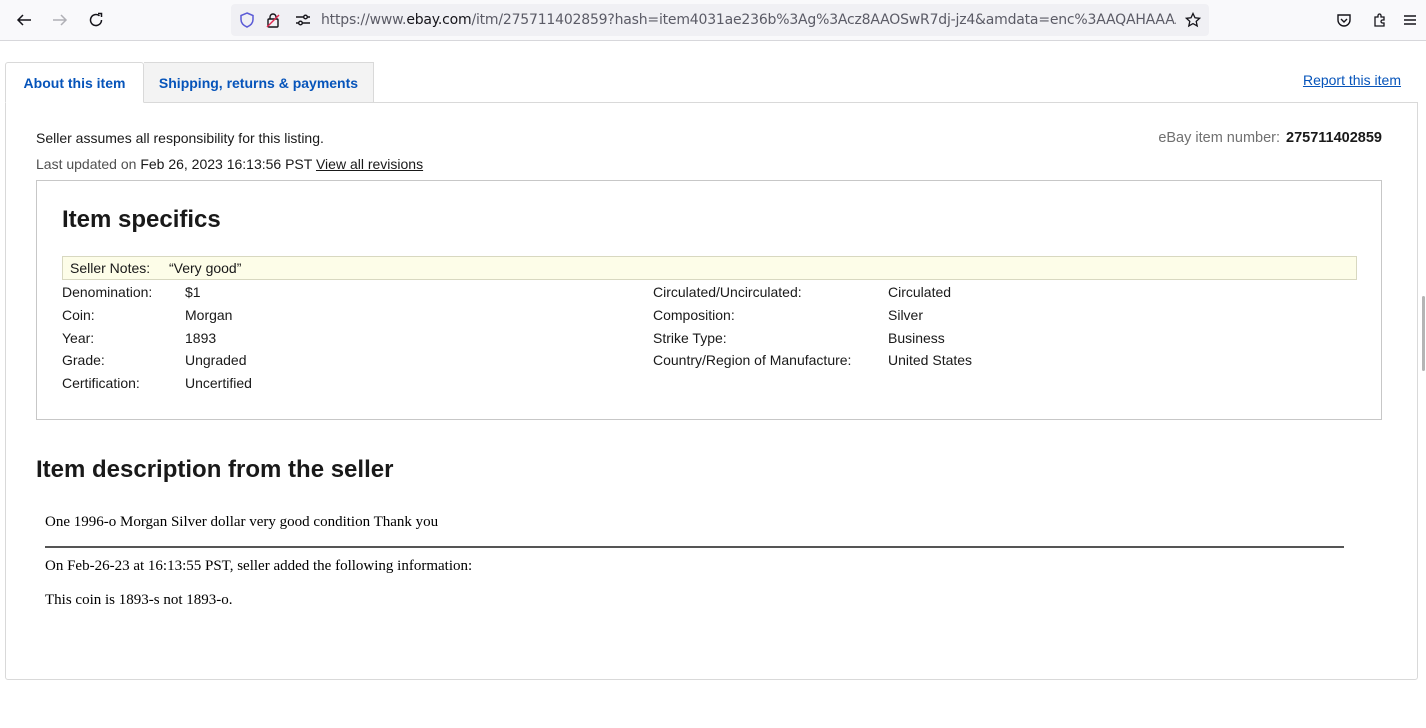 The height and width of the screenshot is (728, 1426). What do you see at coordinates (1380, 20) in the screenshot?
I see `extensions-icon` at bounding box center [1380, 20].